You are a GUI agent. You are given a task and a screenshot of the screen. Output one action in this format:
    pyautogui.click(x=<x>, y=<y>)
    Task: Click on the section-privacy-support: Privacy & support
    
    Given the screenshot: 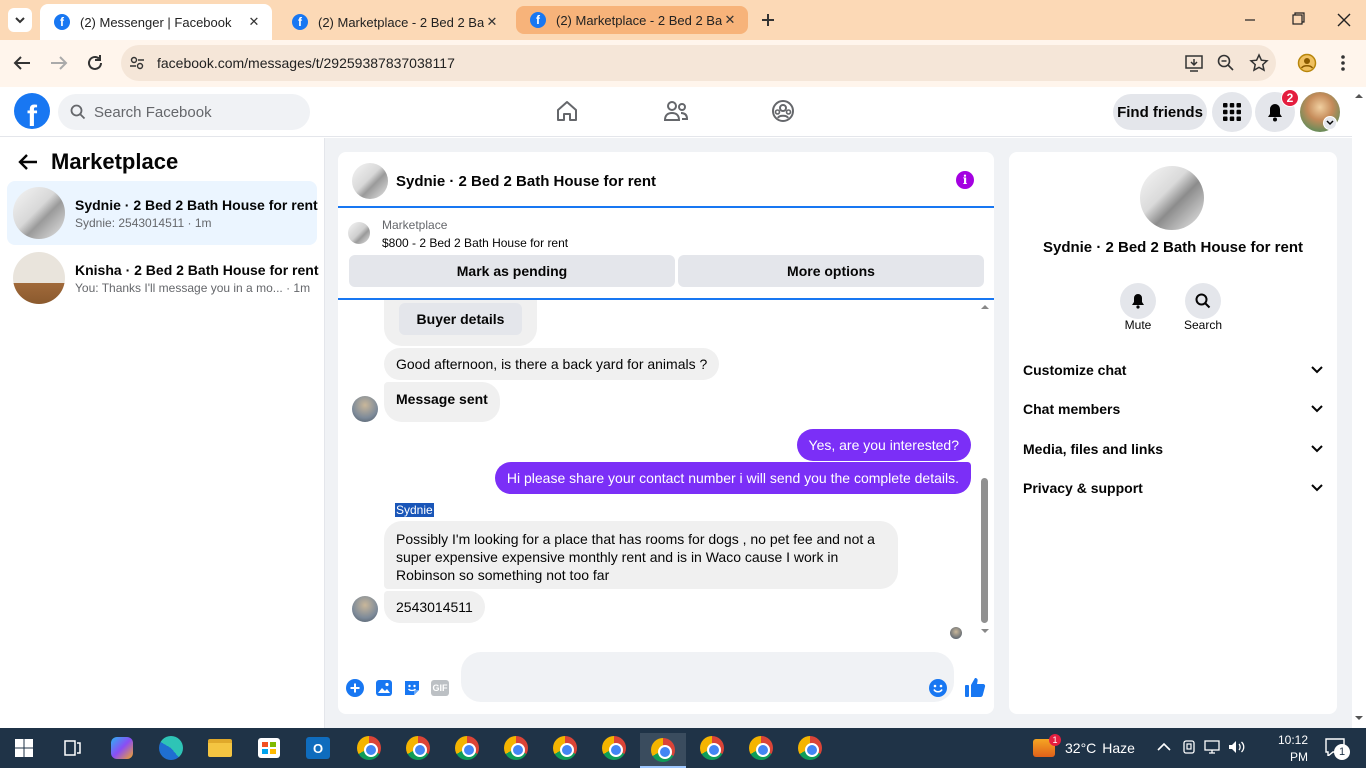 What is the action you would take?
    pyautogui.click(x=1173, y=488)
    